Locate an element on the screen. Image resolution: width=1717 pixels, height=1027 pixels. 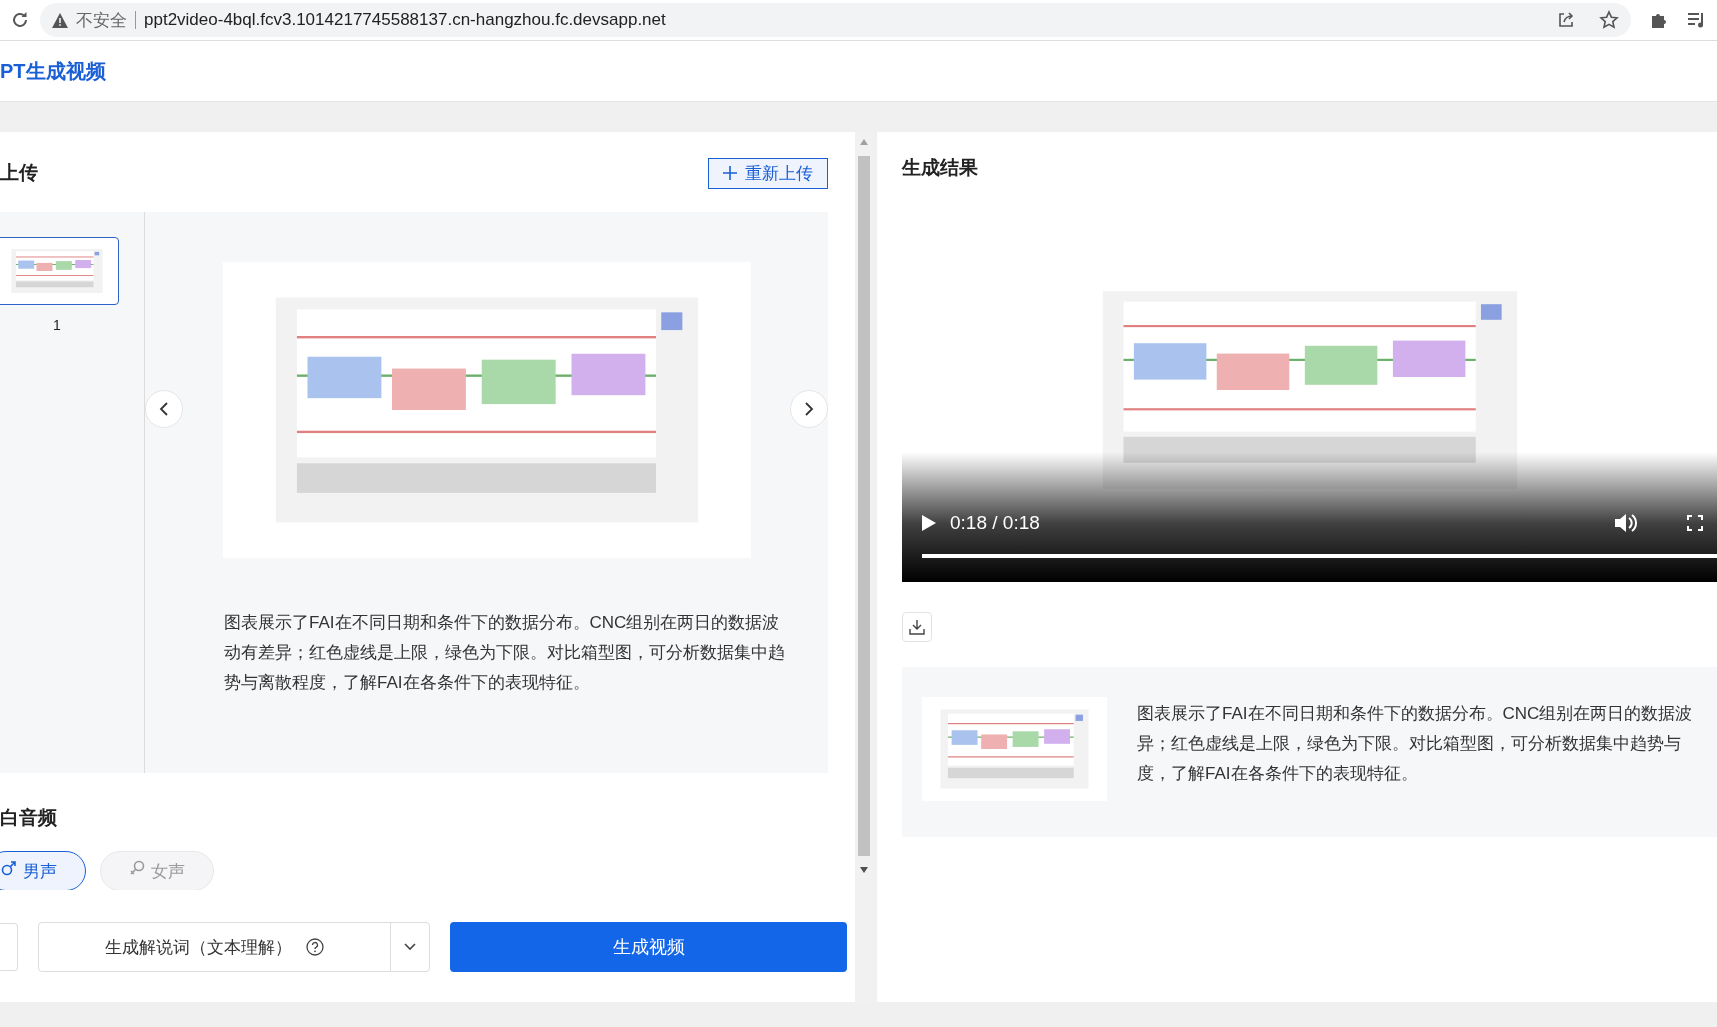
help-icon is located at coordinates (315, 947).